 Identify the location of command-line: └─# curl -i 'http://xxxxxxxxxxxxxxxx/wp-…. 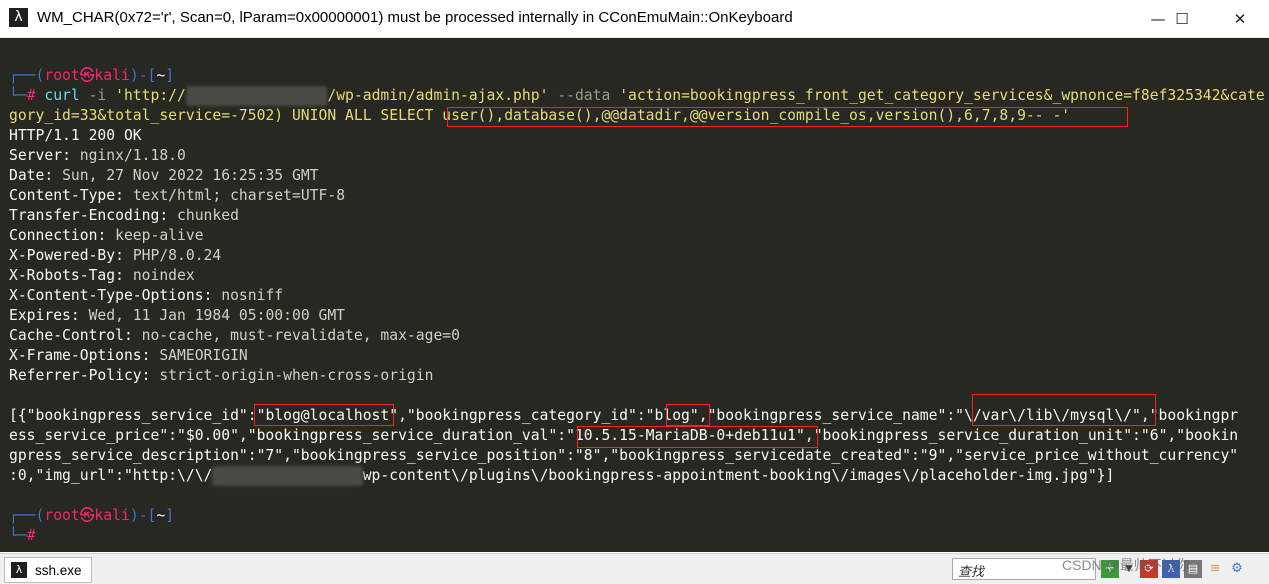
(637, 96).